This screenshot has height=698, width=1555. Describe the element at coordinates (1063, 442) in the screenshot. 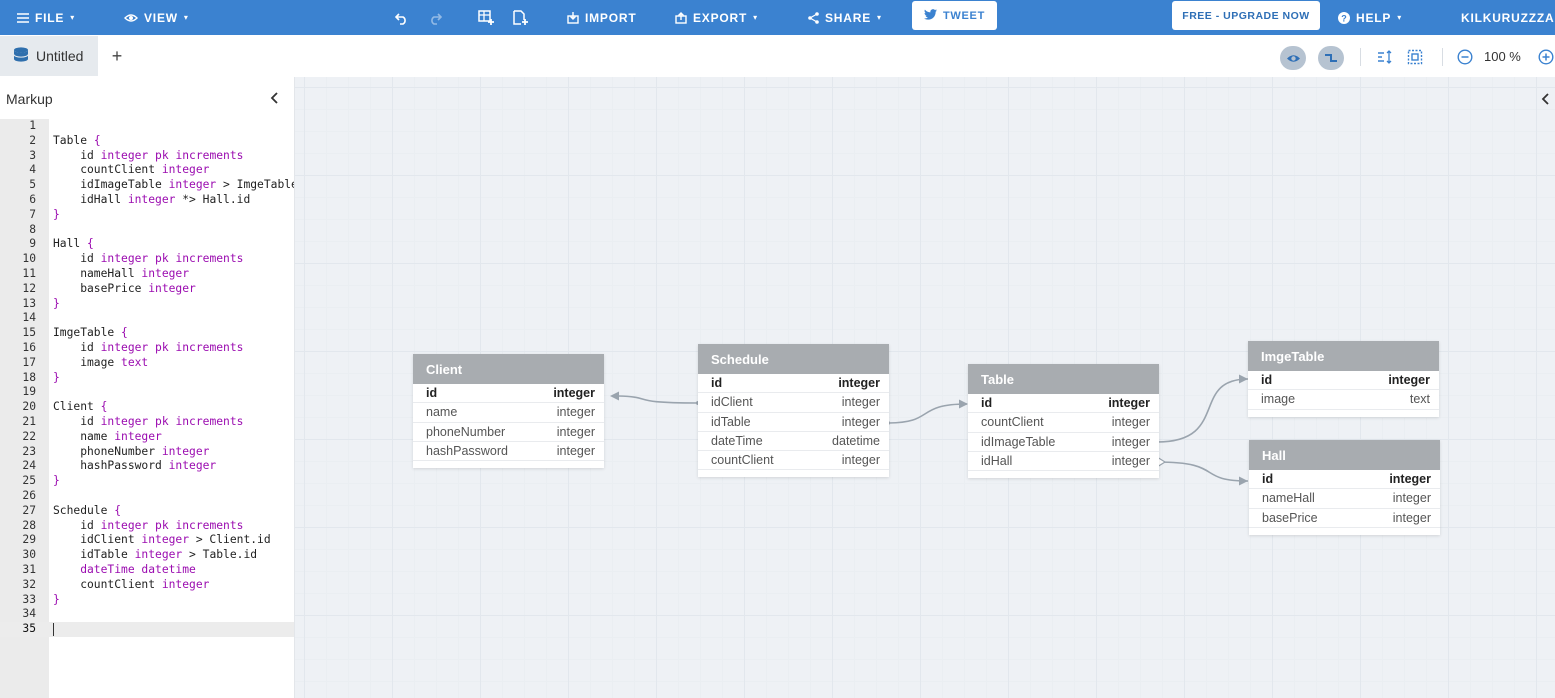

I see `table-field-row: idImageTable integer` at that location.